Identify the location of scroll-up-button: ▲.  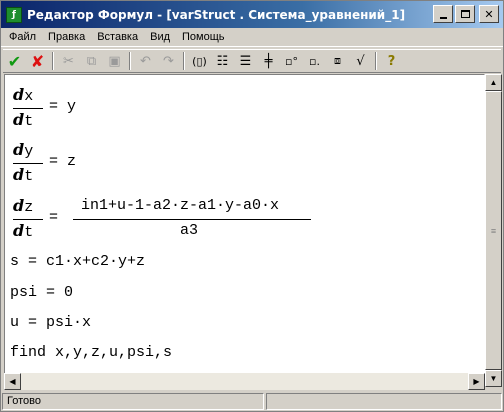
(493, 82).